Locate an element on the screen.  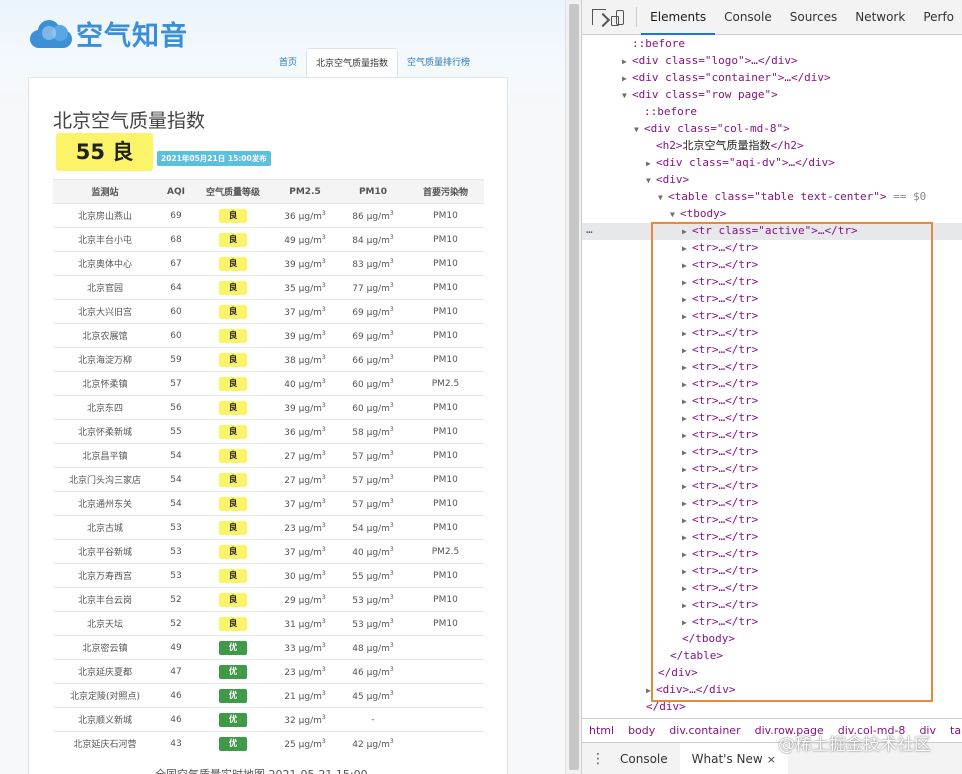
dom-node-logo: ▶ <div class="logo">…</div> is located at coordinates (710, 60).